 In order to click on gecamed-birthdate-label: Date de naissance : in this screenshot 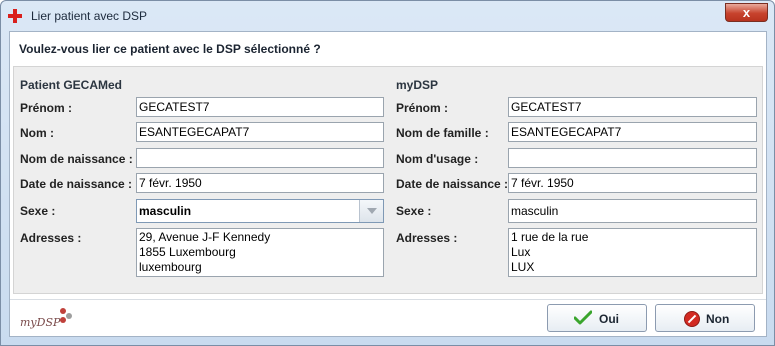, I will do `click(76, 184)`.